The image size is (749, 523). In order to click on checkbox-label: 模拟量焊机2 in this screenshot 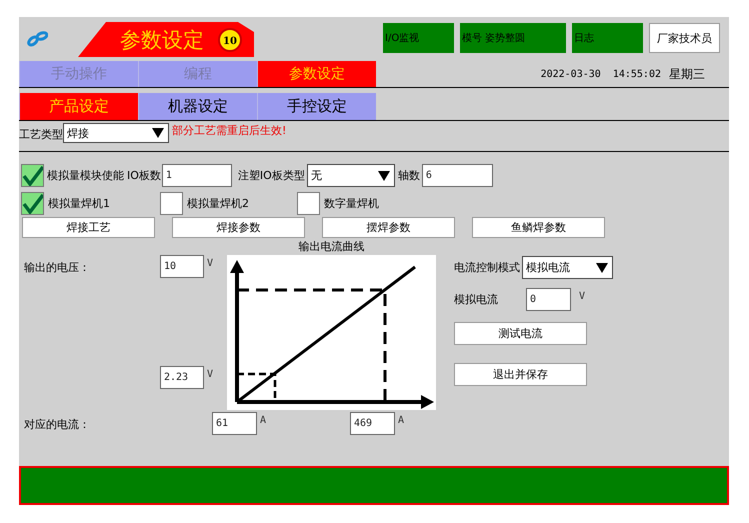, I will do `click(218, 203)`.